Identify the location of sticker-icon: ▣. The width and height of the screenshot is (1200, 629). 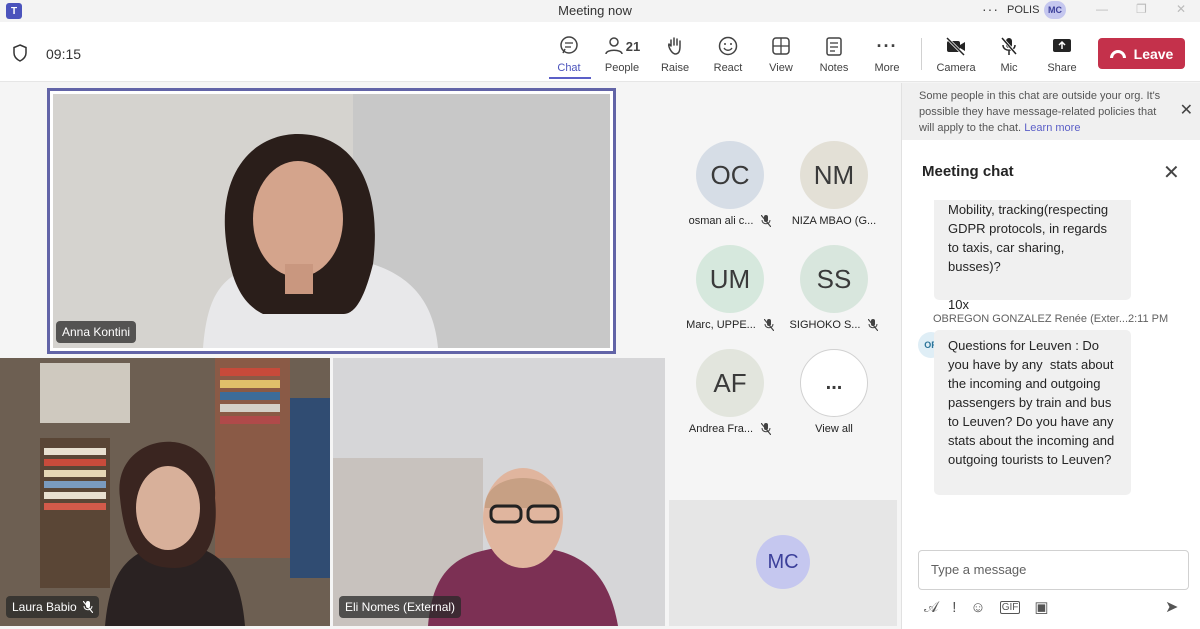
(1041, 607).